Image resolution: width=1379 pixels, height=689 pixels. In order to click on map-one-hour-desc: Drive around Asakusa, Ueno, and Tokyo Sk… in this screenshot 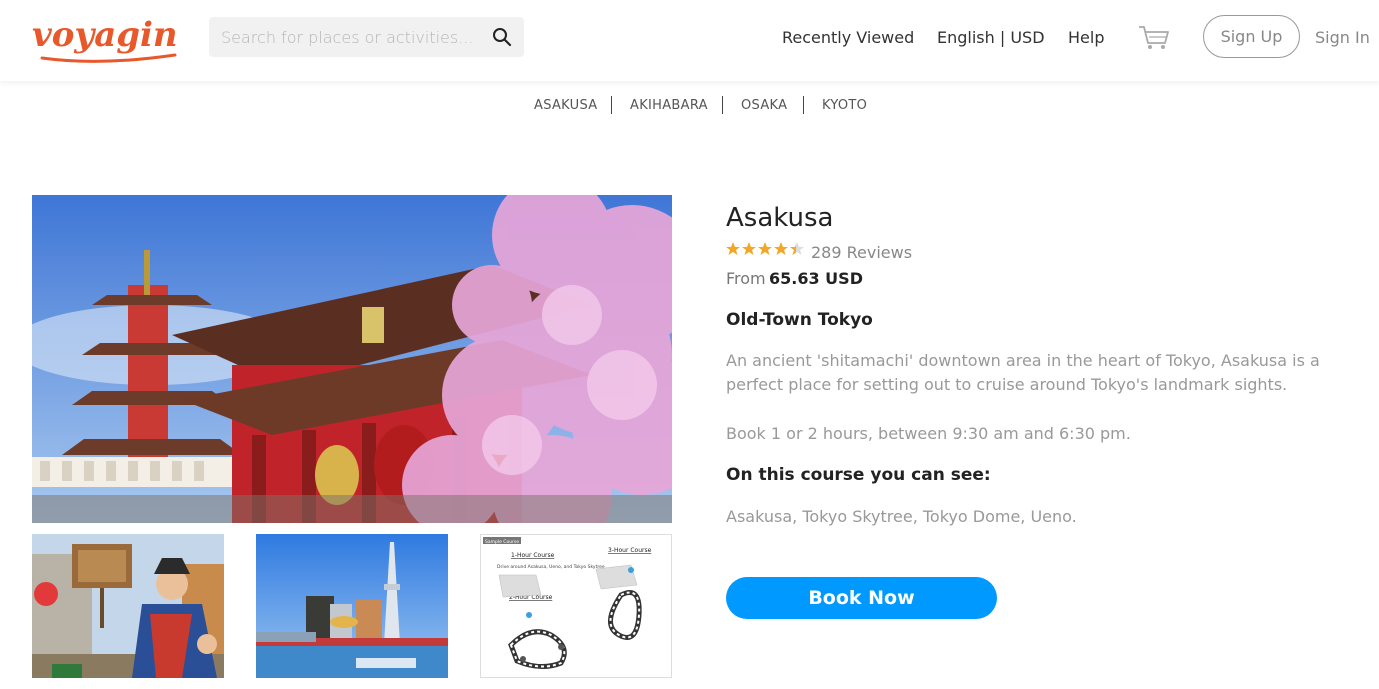, I will do `click(551, 567)`.